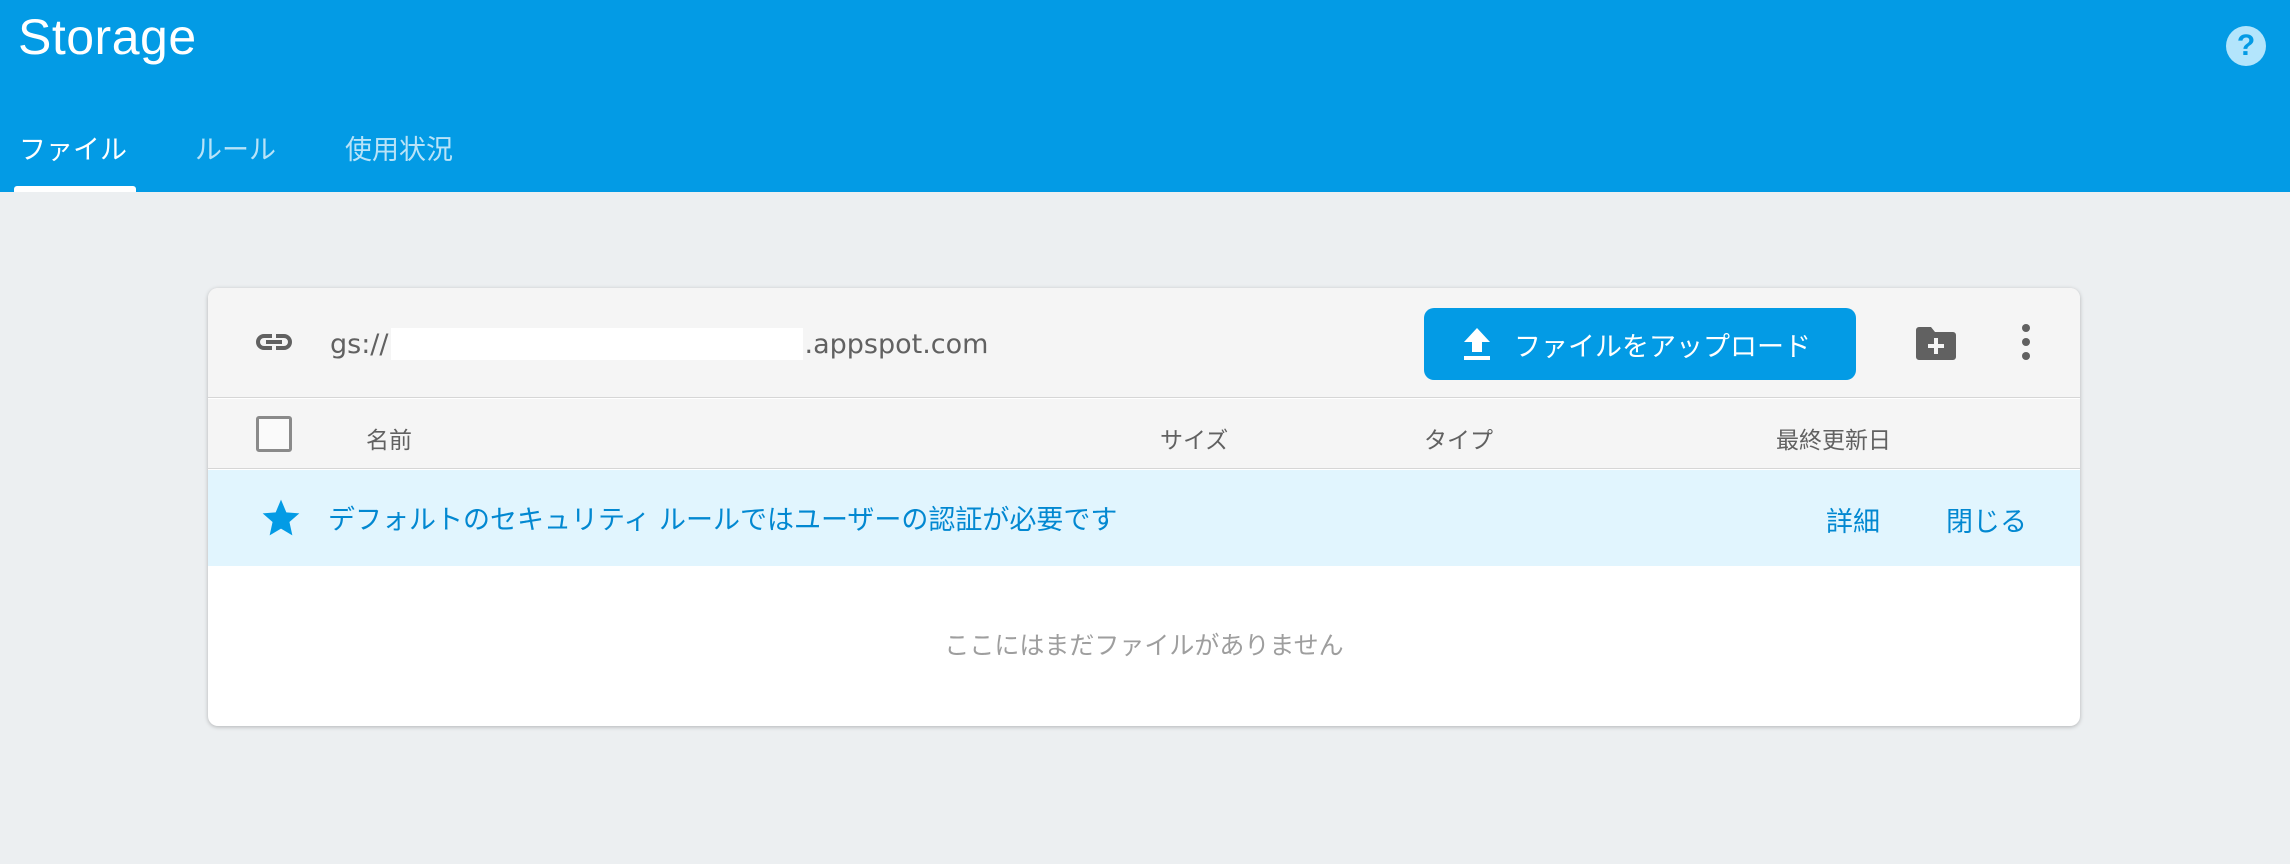 Image resolution: width=2290 pixels, height=864 pixels. What do you see at coordinates (399, 147) in the screenshot?
I see `tab-usage: 使用状況` at bounding box center [399, 147].